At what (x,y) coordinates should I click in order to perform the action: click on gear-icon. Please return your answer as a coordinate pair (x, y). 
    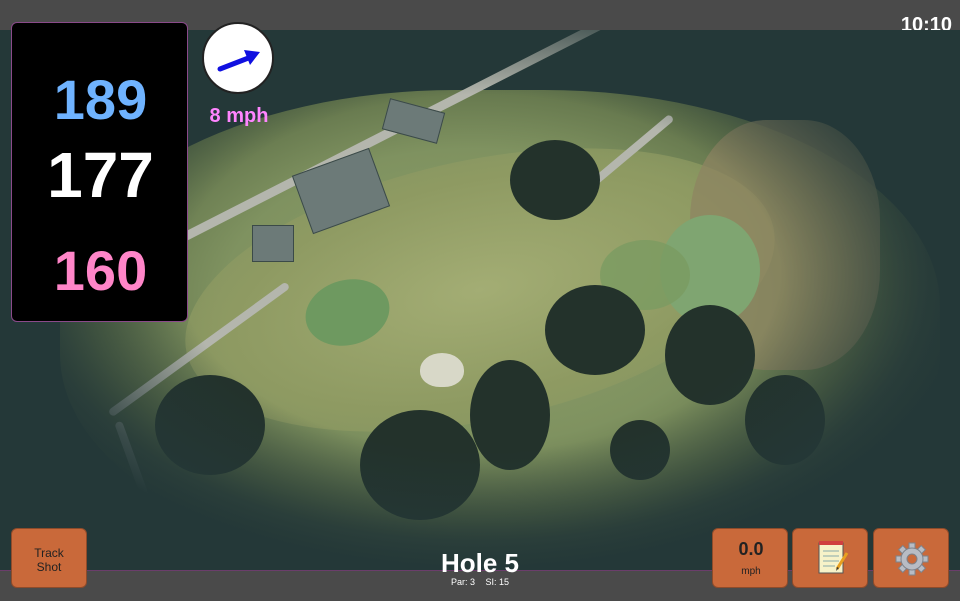
    Looking at the image, I should click on (912, 559).